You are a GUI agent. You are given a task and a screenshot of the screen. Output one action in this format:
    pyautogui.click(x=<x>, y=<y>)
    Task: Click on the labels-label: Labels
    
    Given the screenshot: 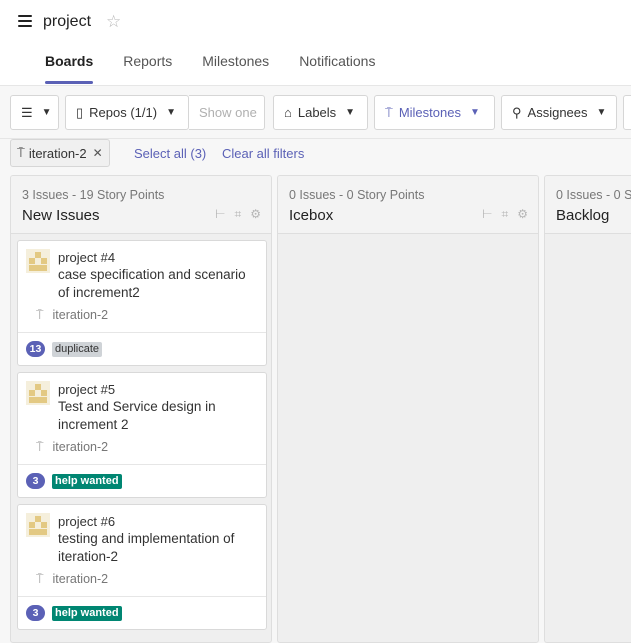 What is the action you would take?
    pyautogui.click(x=317, y=112)
    